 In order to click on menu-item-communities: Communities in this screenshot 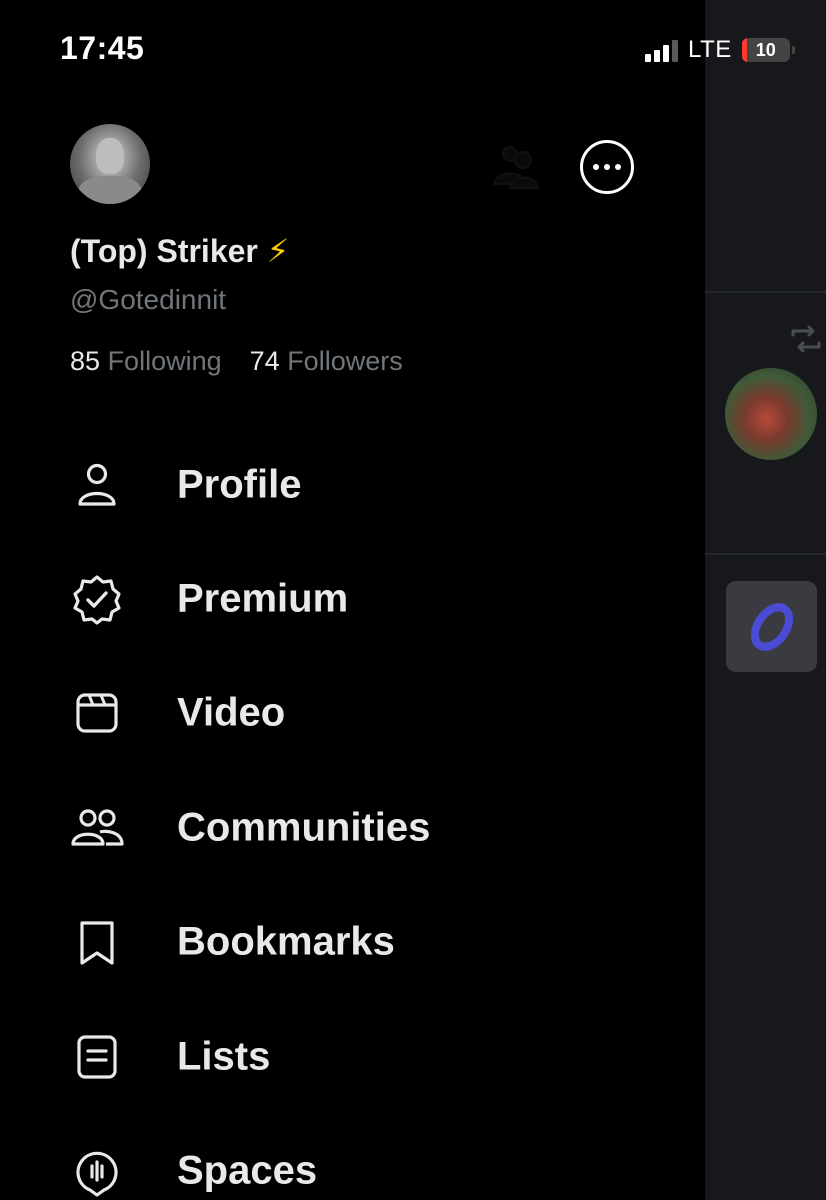, I will do `click(352, 828)`.